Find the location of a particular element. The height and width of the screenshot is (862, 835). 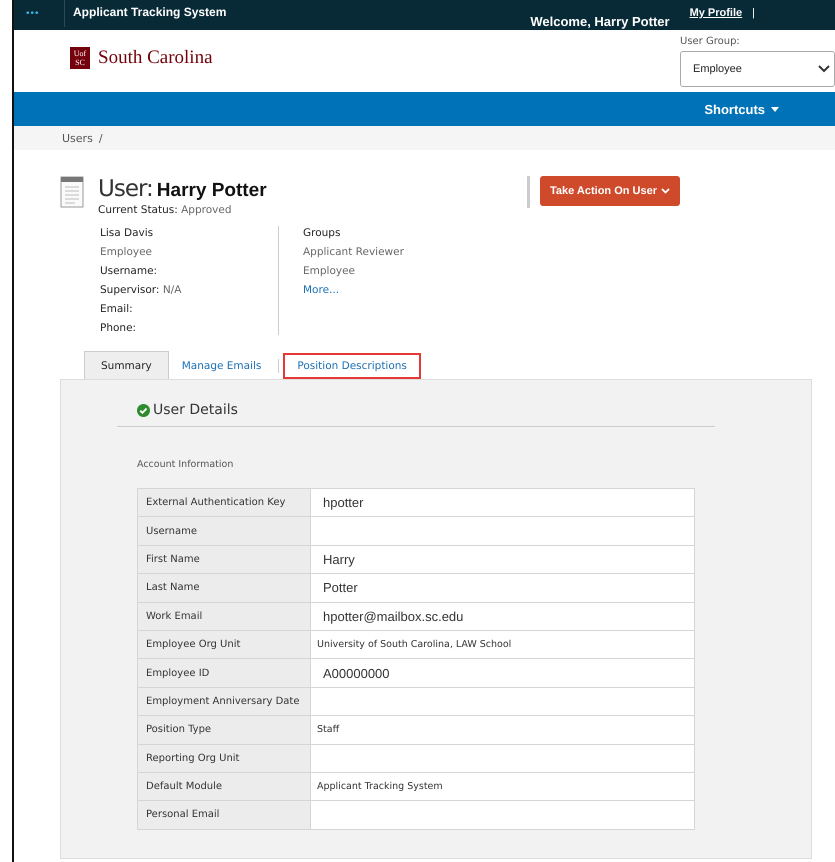

tab: Summary is located at coordinates (126, 365).